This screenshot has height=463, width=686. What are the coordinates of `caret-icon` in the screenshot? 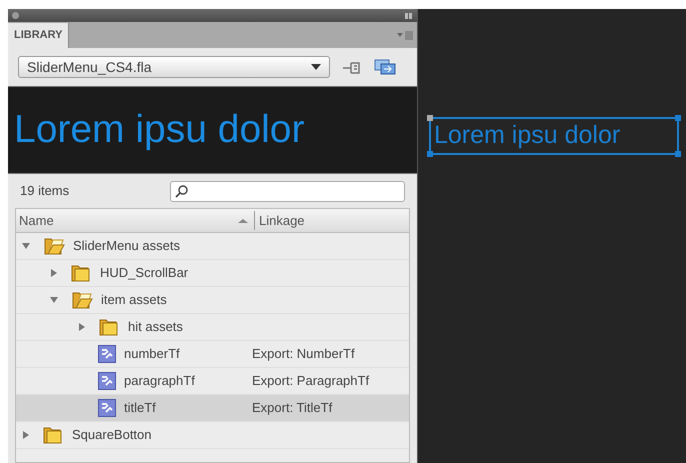 It's located at (316, 67).